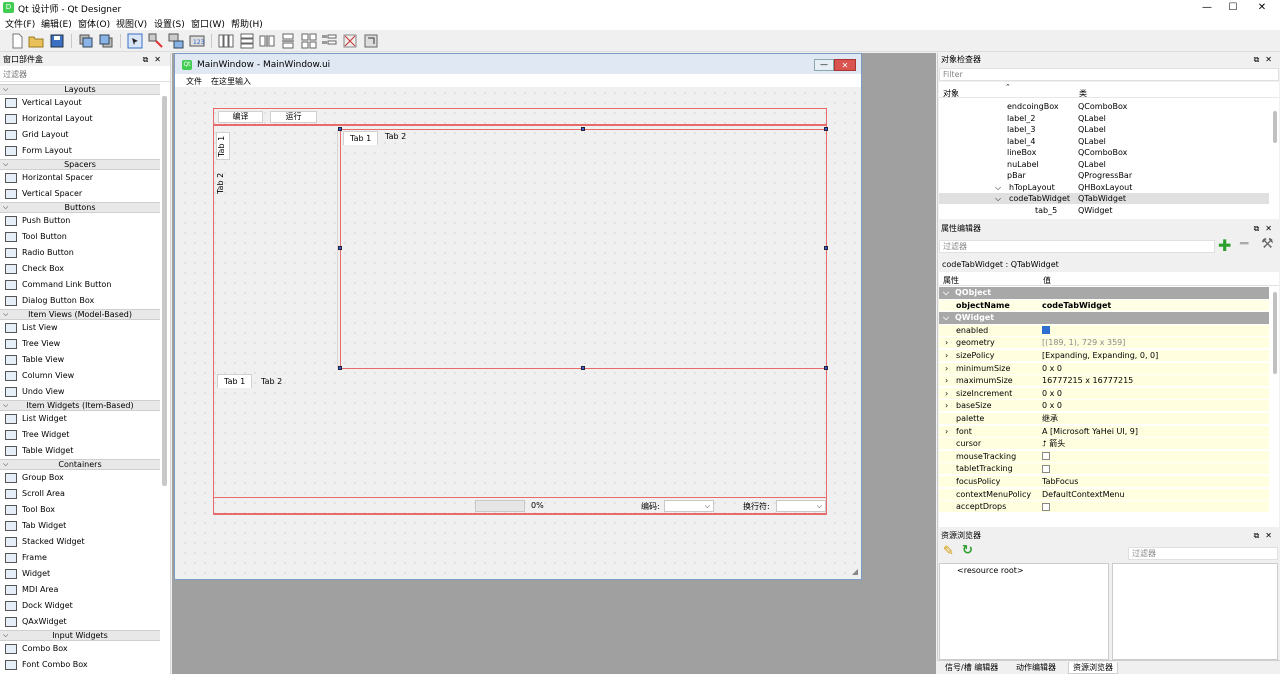 The height and width of the screenshot is (674, 1280). Describe the element at coordinates (293, 117) in the screenshot. I see `run-button: 运行` at that location.